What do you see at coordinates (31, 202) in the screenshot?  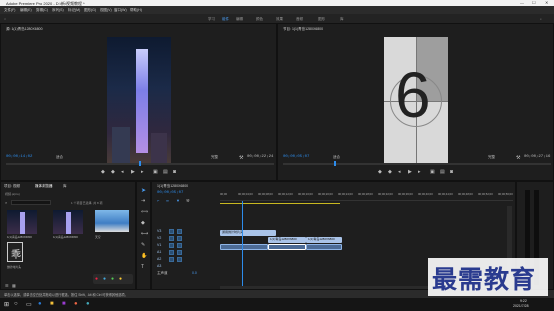 I see `search-input` at bounding box center [31, 202].